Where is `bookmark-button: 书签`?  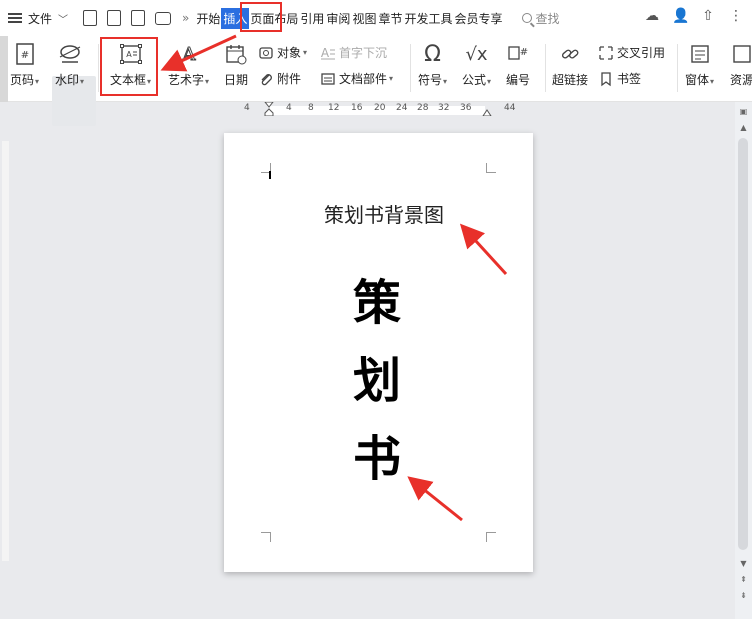
bookmark-button: 书签 is located at coordinates (619, 78).